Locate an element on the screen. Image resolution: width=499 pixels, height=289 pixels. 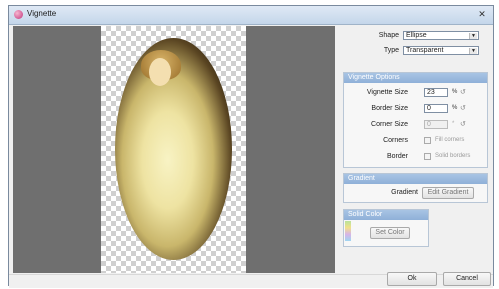
corners-label: Corners is located at coordinates (395, 140).